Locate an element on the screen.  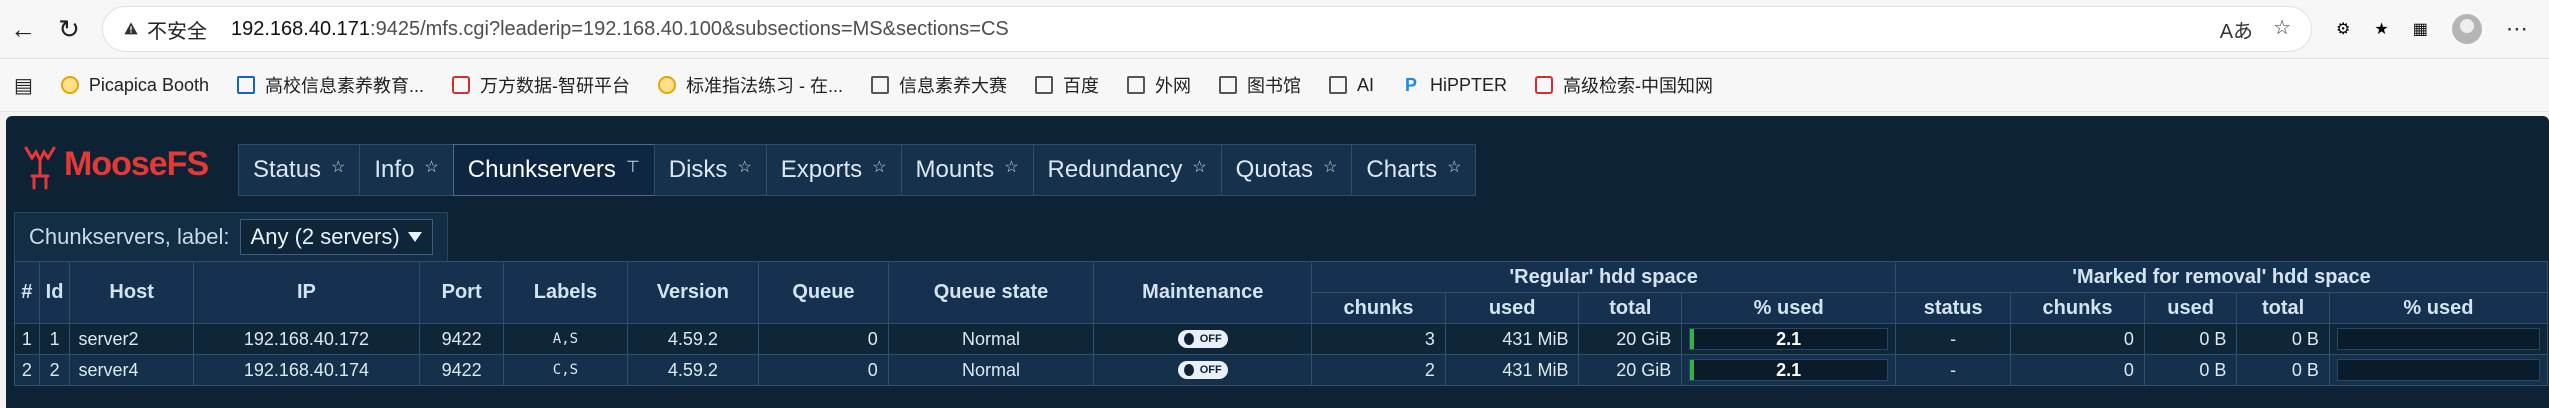
bookmark-label: 百度 is located at coordinates (1081, 86).